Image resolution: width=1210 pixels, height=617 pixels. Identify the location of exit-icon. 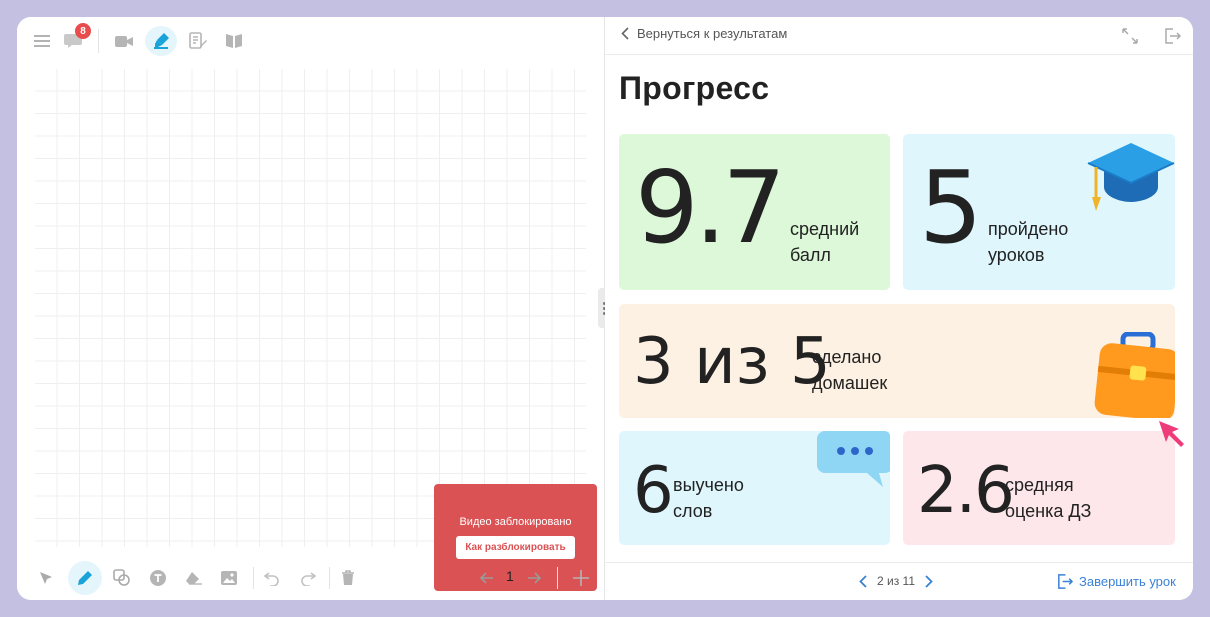
(1065, 581).